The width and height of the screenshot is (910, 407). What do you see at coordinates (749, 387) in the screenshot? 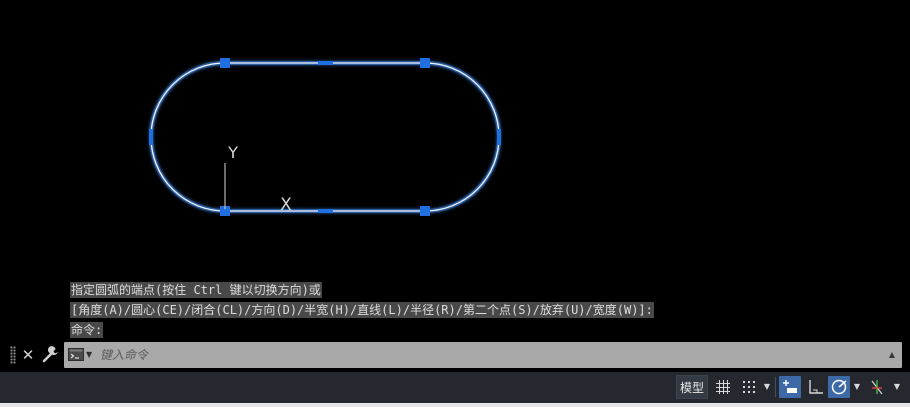
I see `snap-mode-icon` at bounding box center [749, 387].